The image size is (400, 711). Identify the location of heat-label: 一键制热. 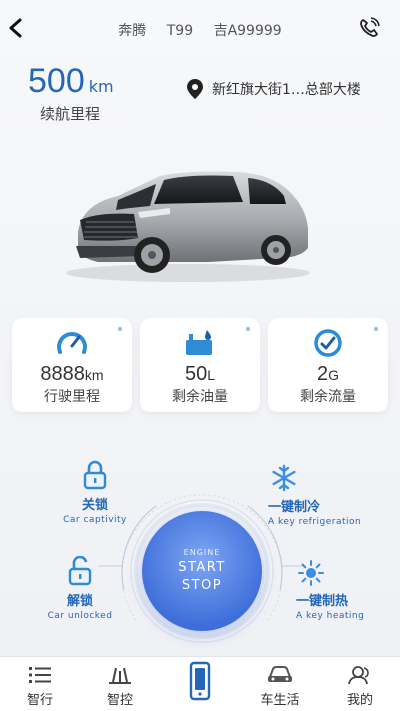
(322, 601).